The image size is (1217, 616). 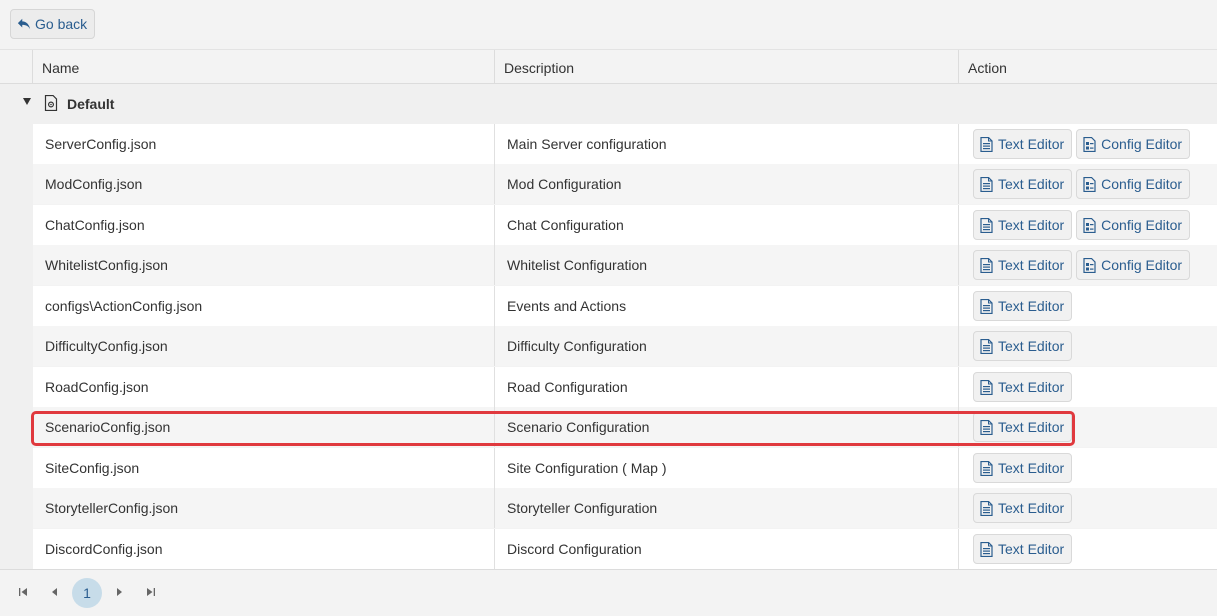 I want to click on cell-description: Main Server configuration, so click(x=726, y=144).